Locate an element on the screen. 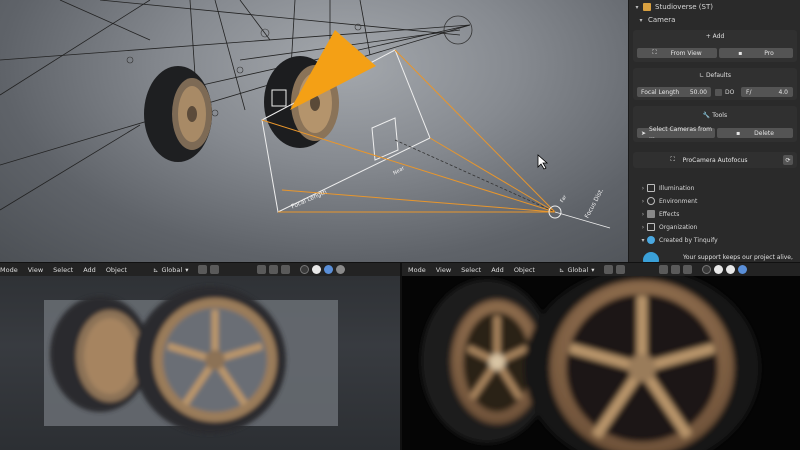  tree-root-label: Studioverse (ST) is located at coordinates (684, 7).